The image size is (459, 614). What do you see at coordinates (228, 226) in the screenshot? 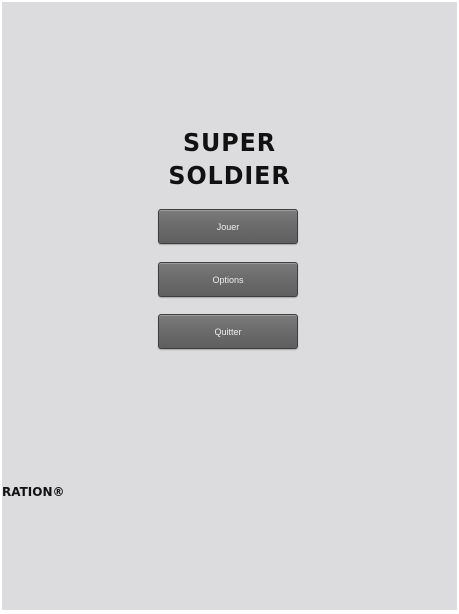
I see `play-button: Jouer` at bounding box center [228, 226].